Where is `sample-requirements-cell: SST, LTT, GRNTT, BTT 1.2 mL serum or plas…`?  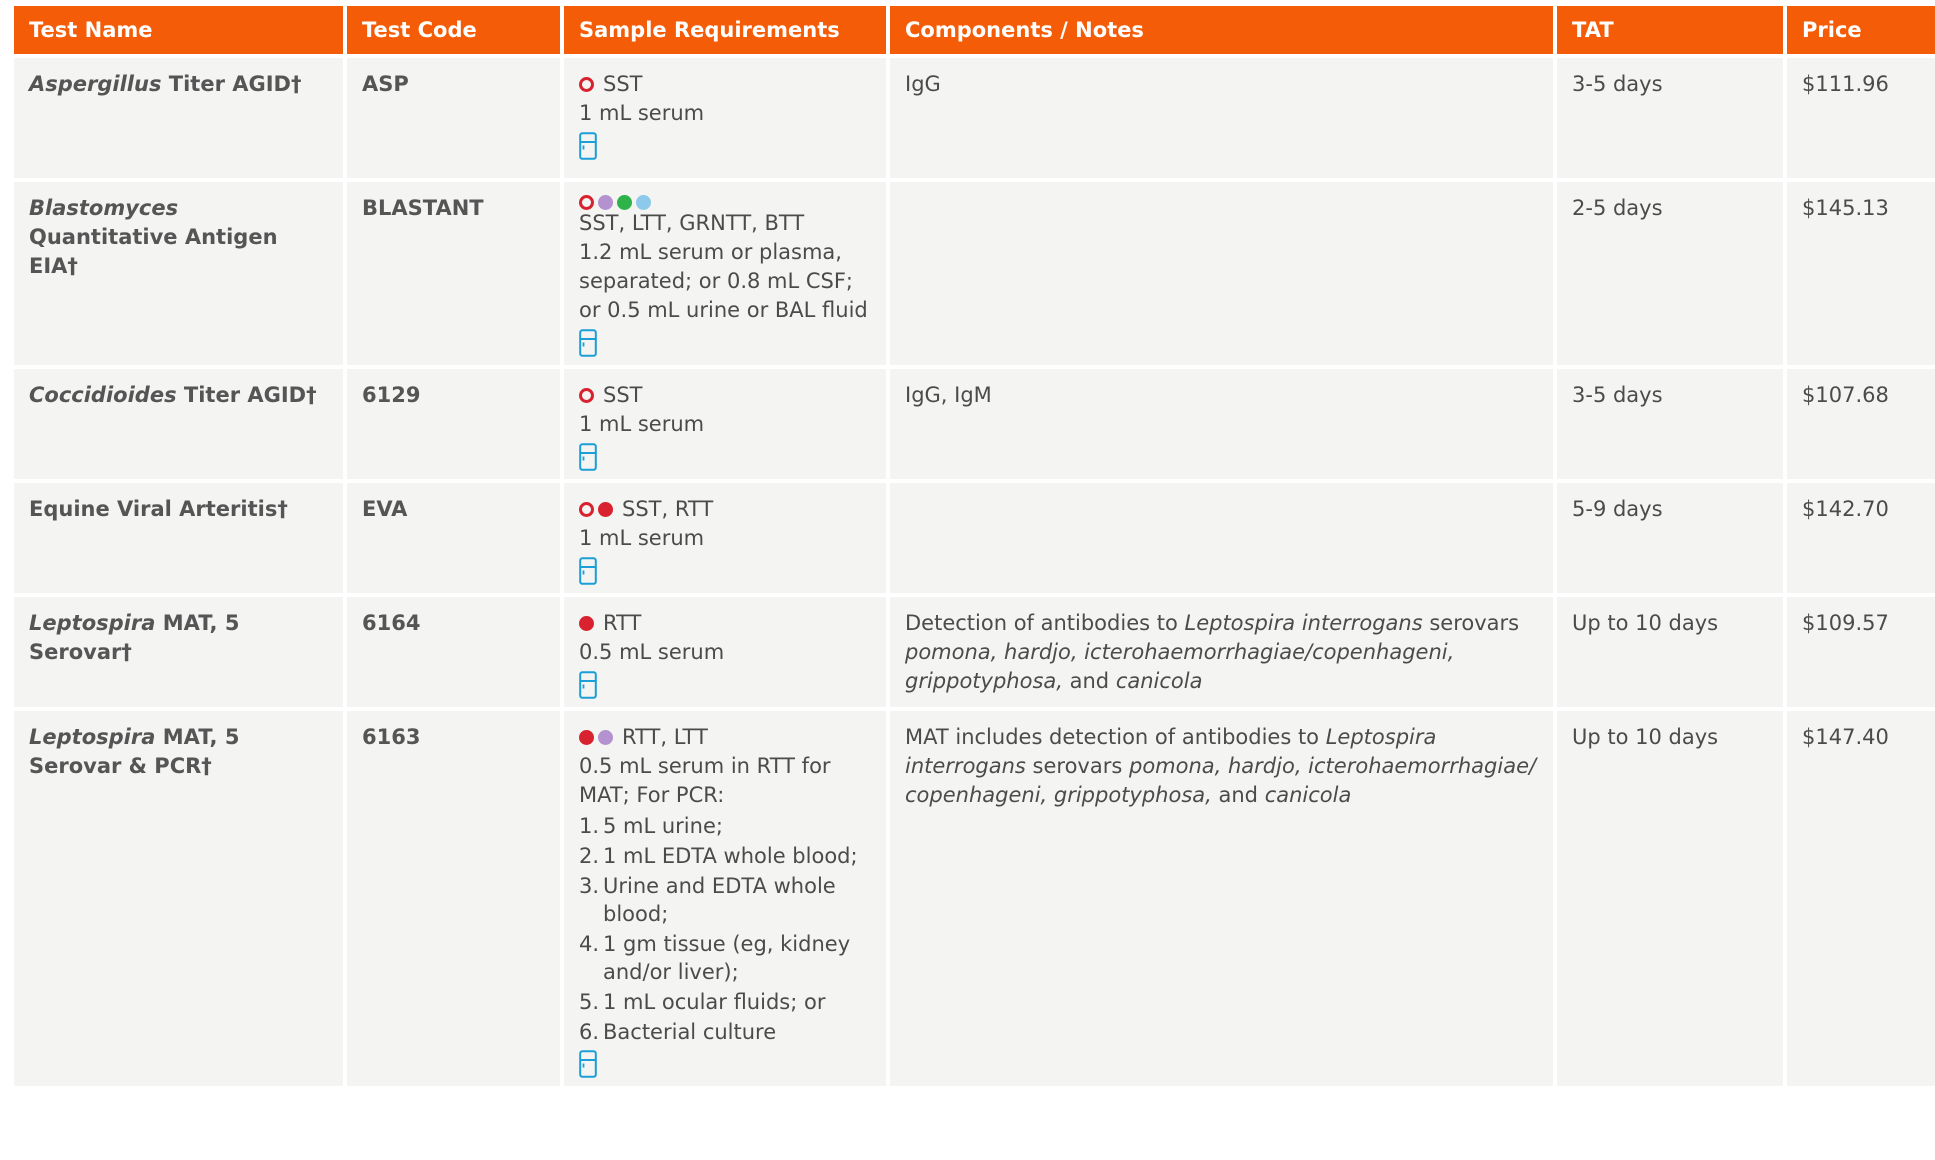
sample-requirements-cell: SST, LTT, GRNTT, BTT 1.2 mL serum or plas… is located at coordinates (725, 275).